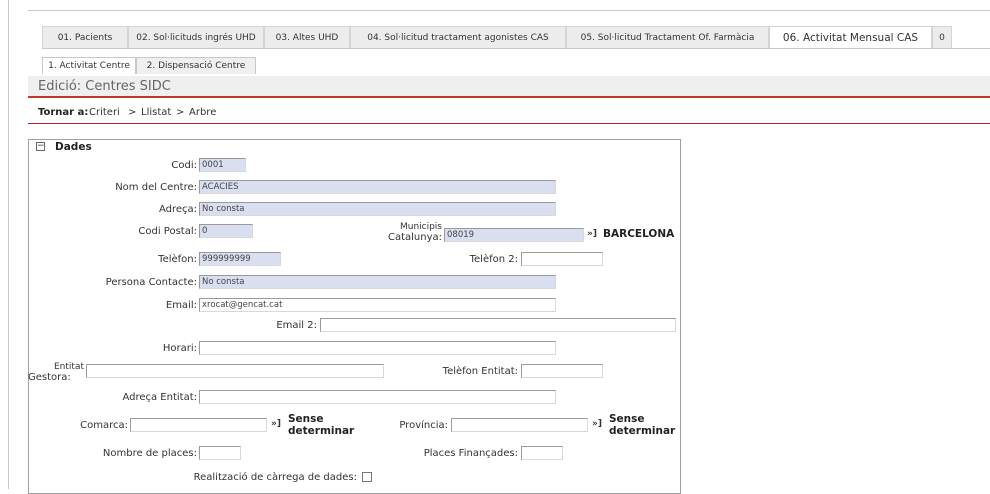 The image size is (990, 494). I want to click on breadcrumb-llistat: Llistat, so click(156, 112).